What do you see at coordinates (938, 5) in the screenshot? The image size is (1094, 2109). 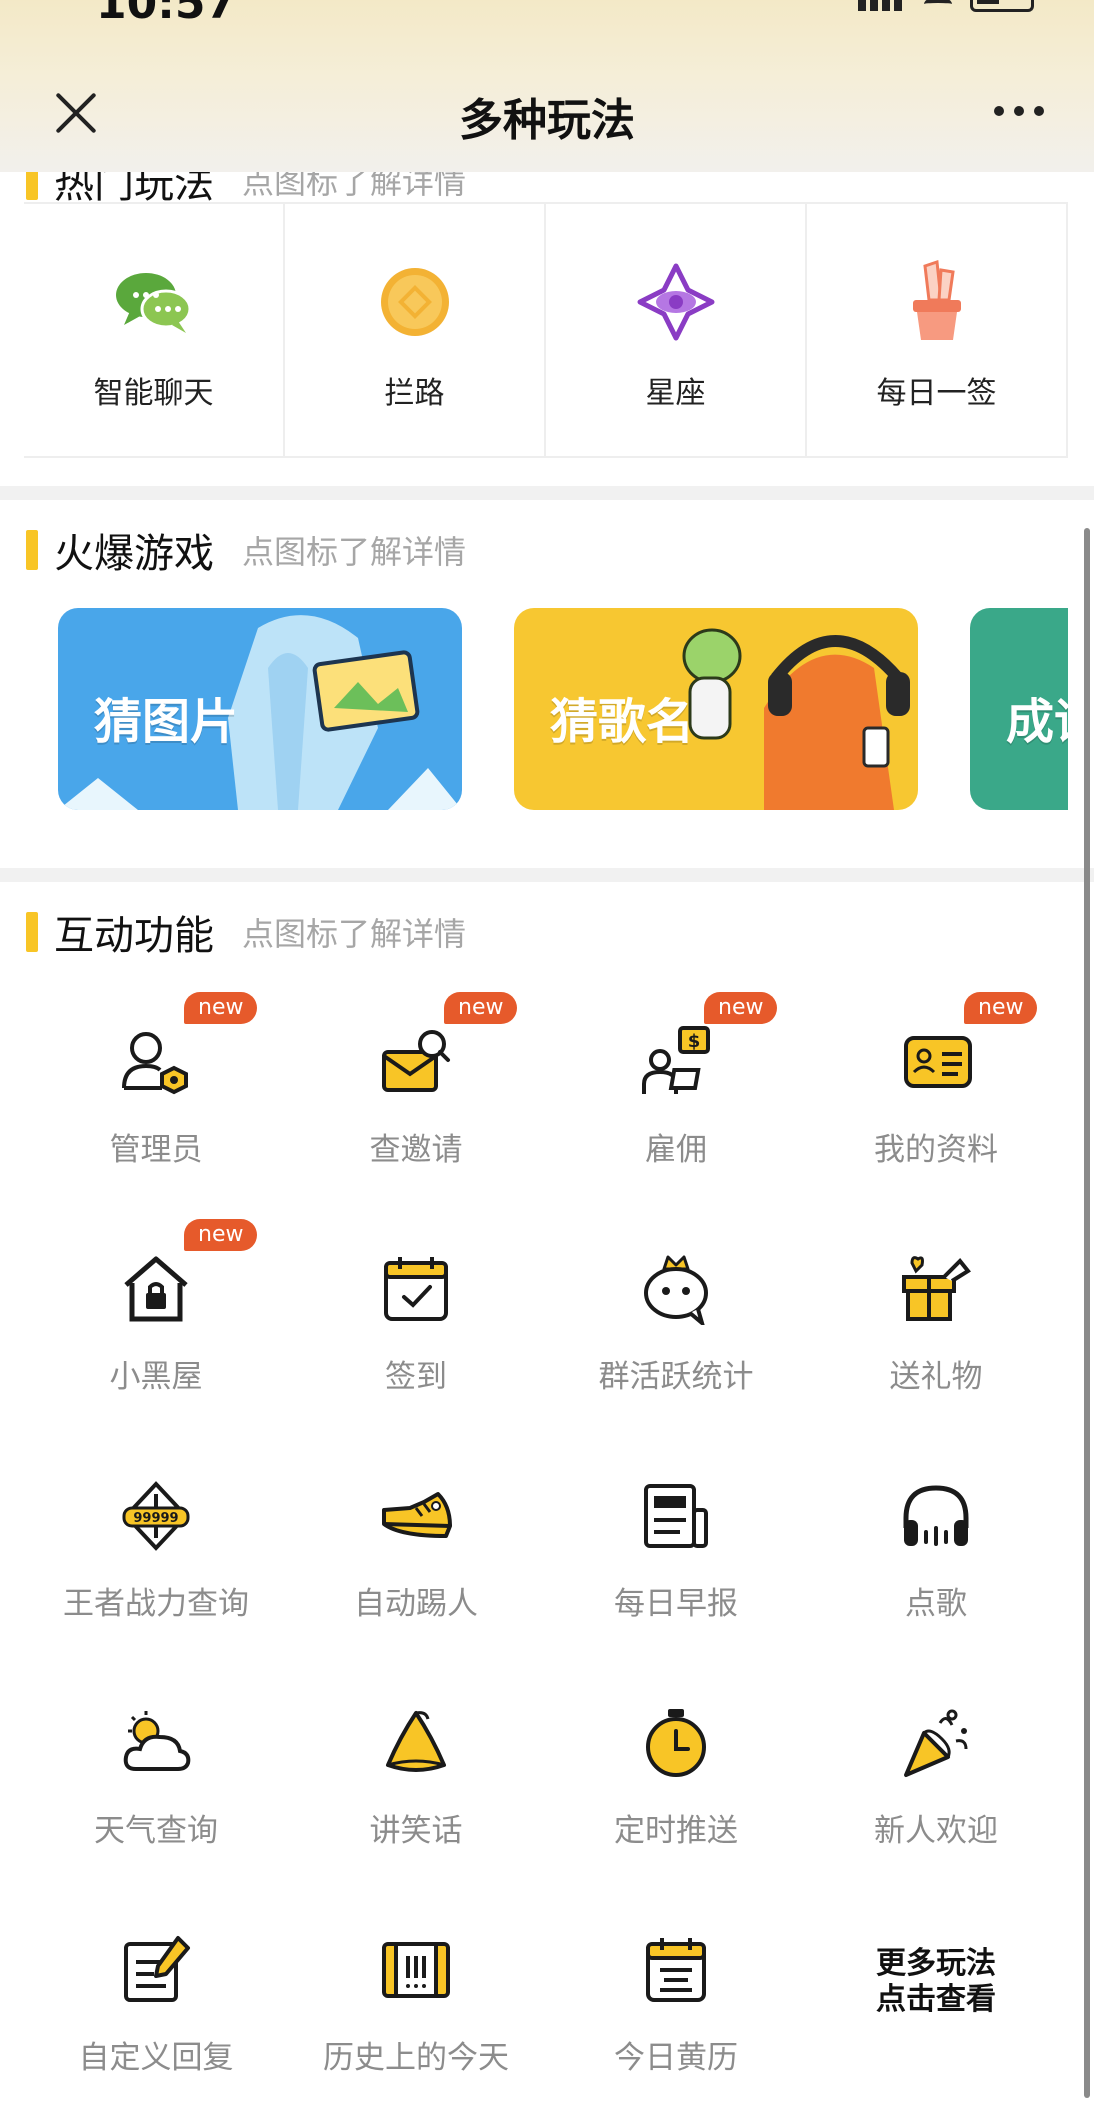 I see `wifi-icon` at bounding box center [938, 5].